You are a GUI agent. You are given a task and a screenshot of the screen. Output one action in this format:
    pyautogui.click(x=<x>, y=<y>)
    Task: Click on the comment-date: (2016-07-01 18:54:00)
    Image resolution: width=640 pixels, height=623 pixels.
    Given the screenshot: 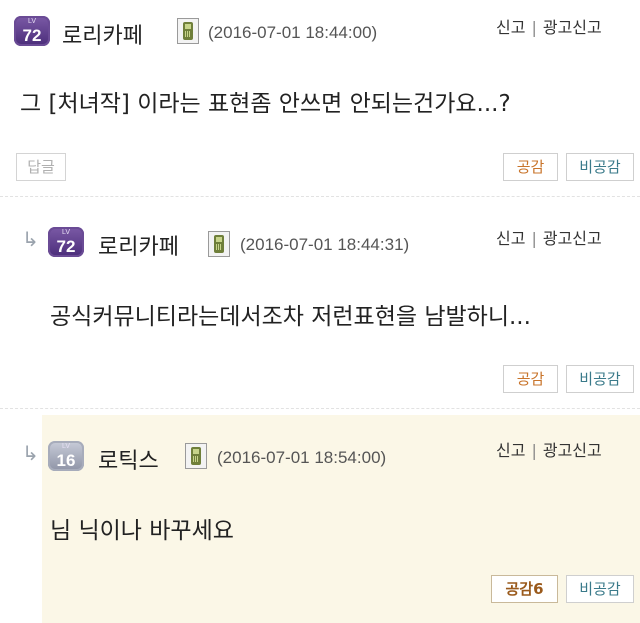 What is the action you would take?
    pyautogui.click(x=302, y=457)
    